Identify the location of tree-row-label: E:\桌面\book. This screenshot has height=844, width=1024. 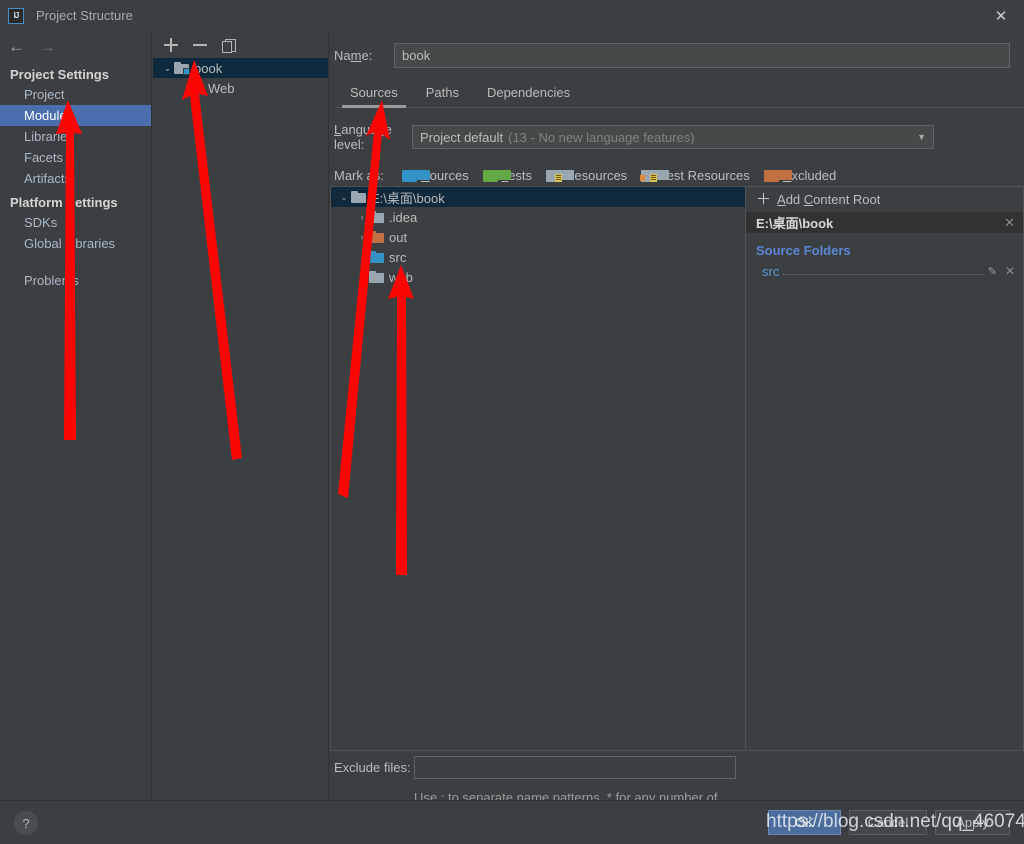
(408, 198).